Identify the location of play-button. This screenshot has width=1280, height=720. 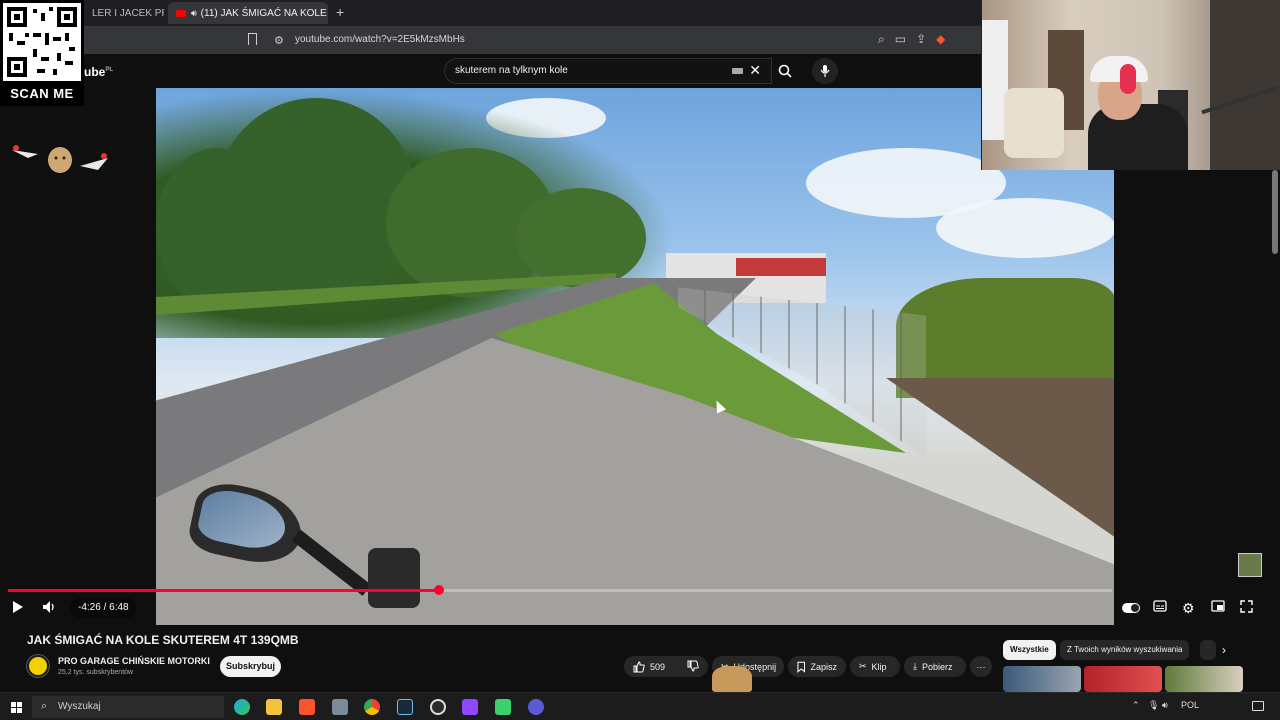
(18, 608).